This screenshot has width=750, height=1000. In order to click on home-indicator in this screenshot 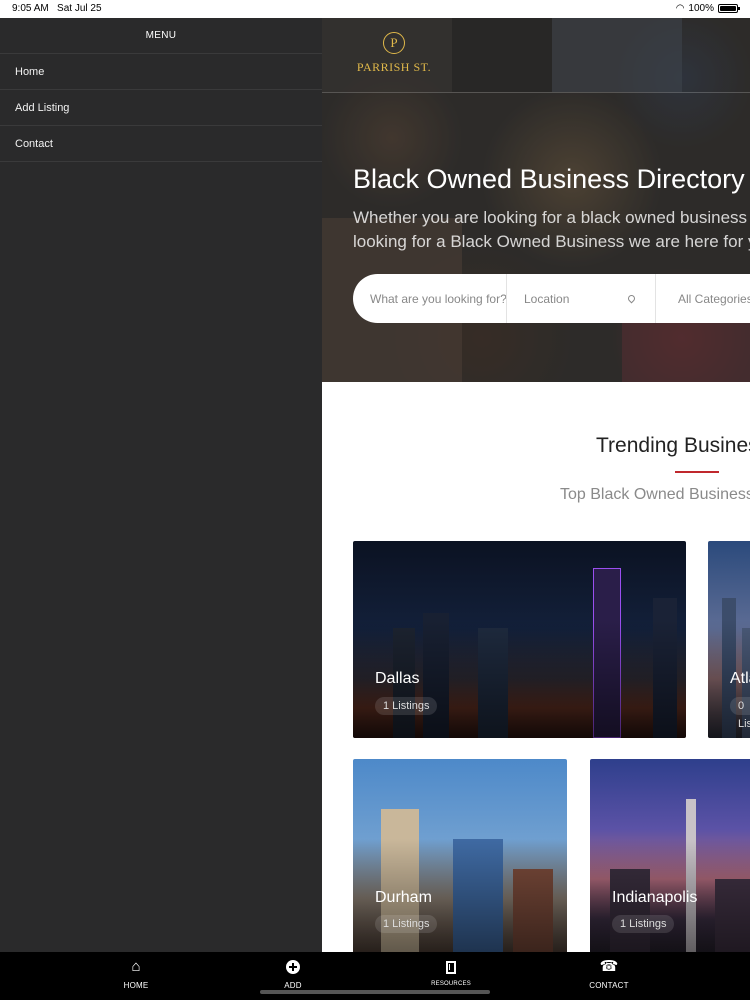, I will do `click(375, 992)`.